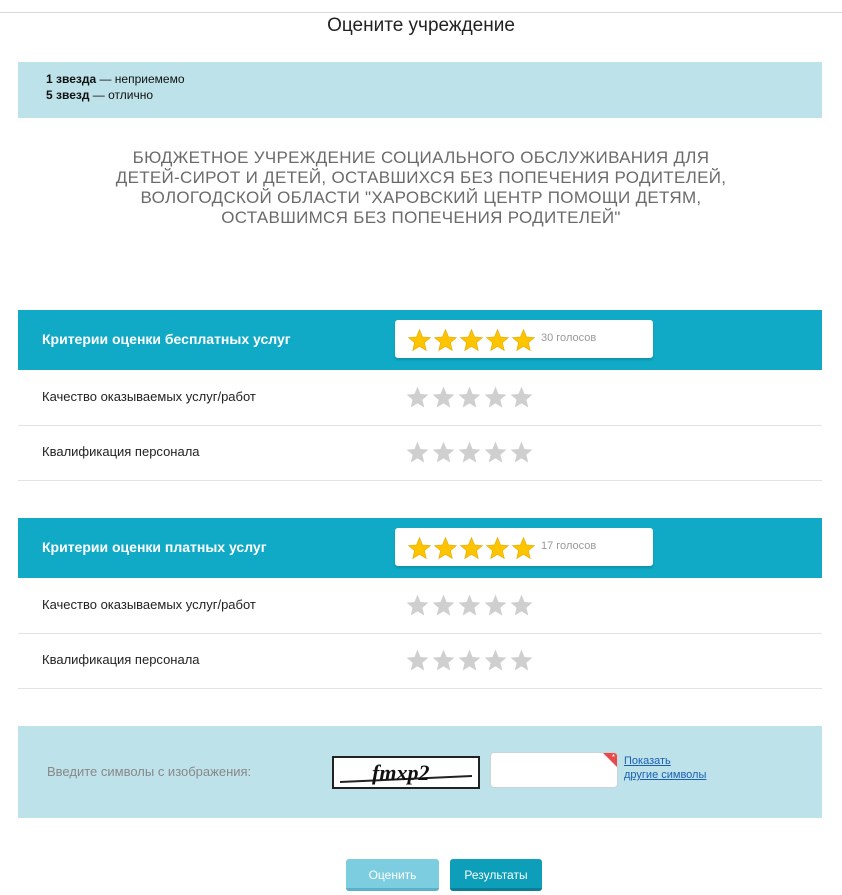 Image resolution: width=842 pixels, height=895 pixels. What do you see at coordinates (71, 79) in the screenshot?
I see `legend-one-star-label: 1 звезда` at bounding box center [71, 79].